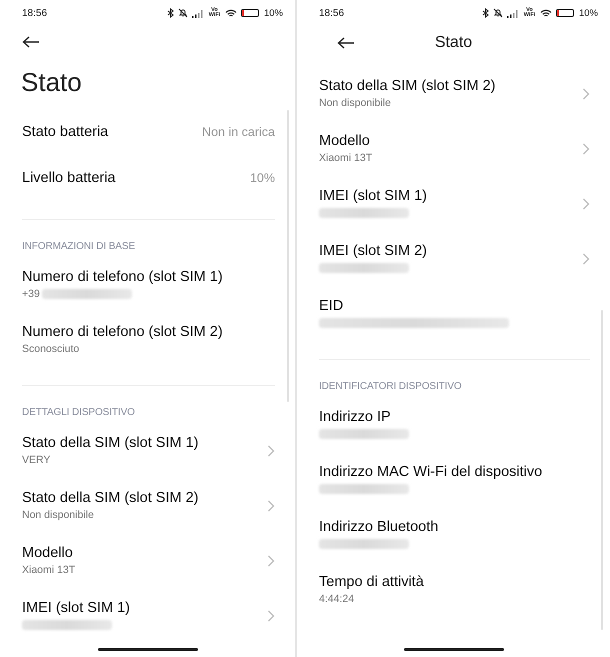 This screenshot has height=657, width=610. What do you see at coordinates (31, 294) in the screenshot?
I see `row-subtitle: +39` at bounding box center [31, 294].